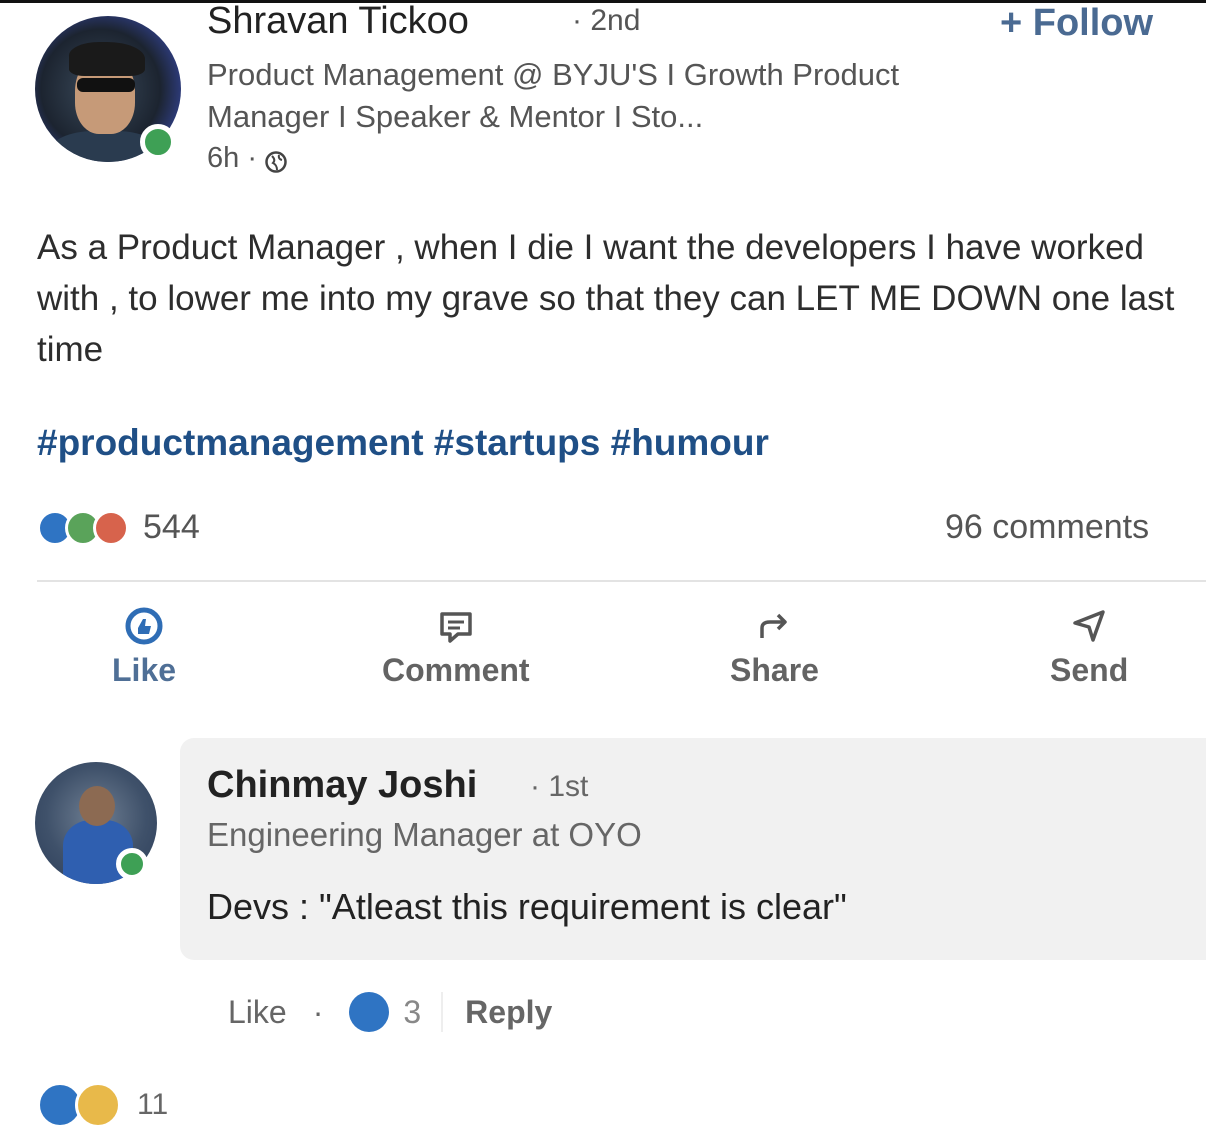 The height and width of the screenshot is (1128, 1206). Describe the element at coordinates (369, 1012) in the screenshot. I see `like-reaction-icon` at that location.